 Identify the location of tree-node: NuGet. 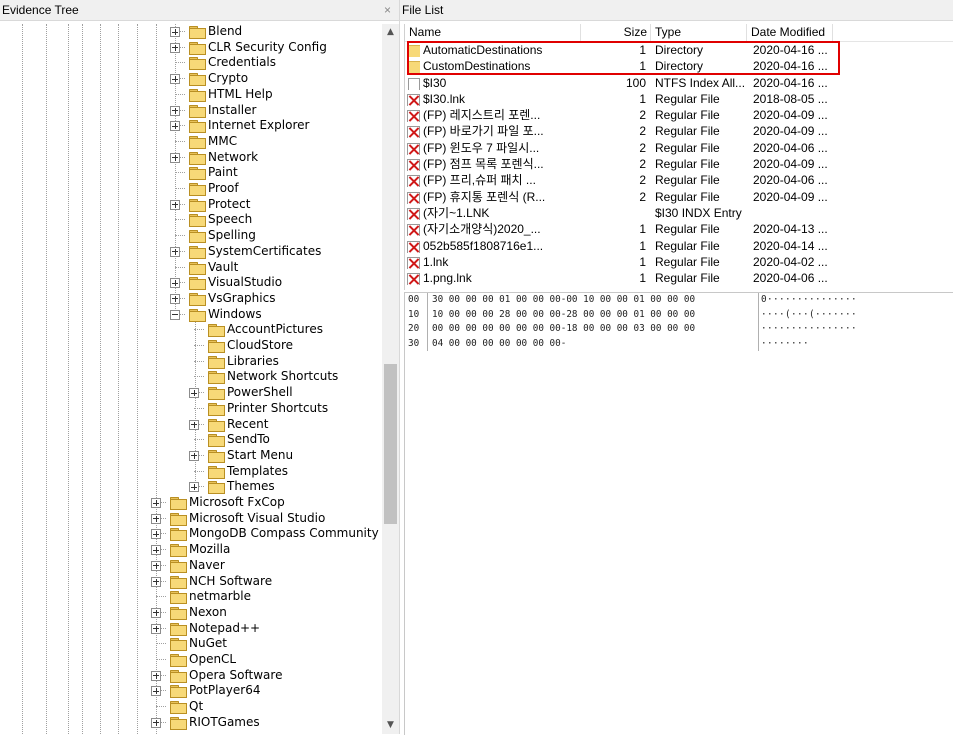
(190, 644).